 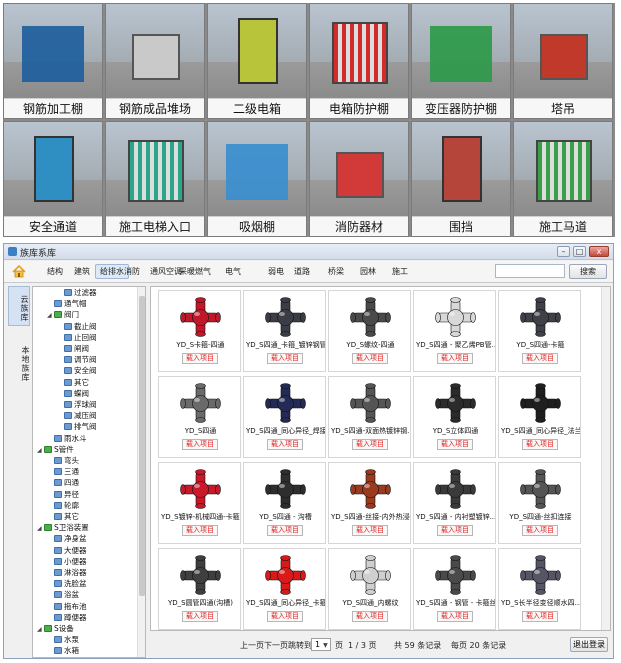 What do you see at coordinates (563, 61) in the screenshot?
I see `gallery-item: 塔吊` at bounding box center [563, 61].